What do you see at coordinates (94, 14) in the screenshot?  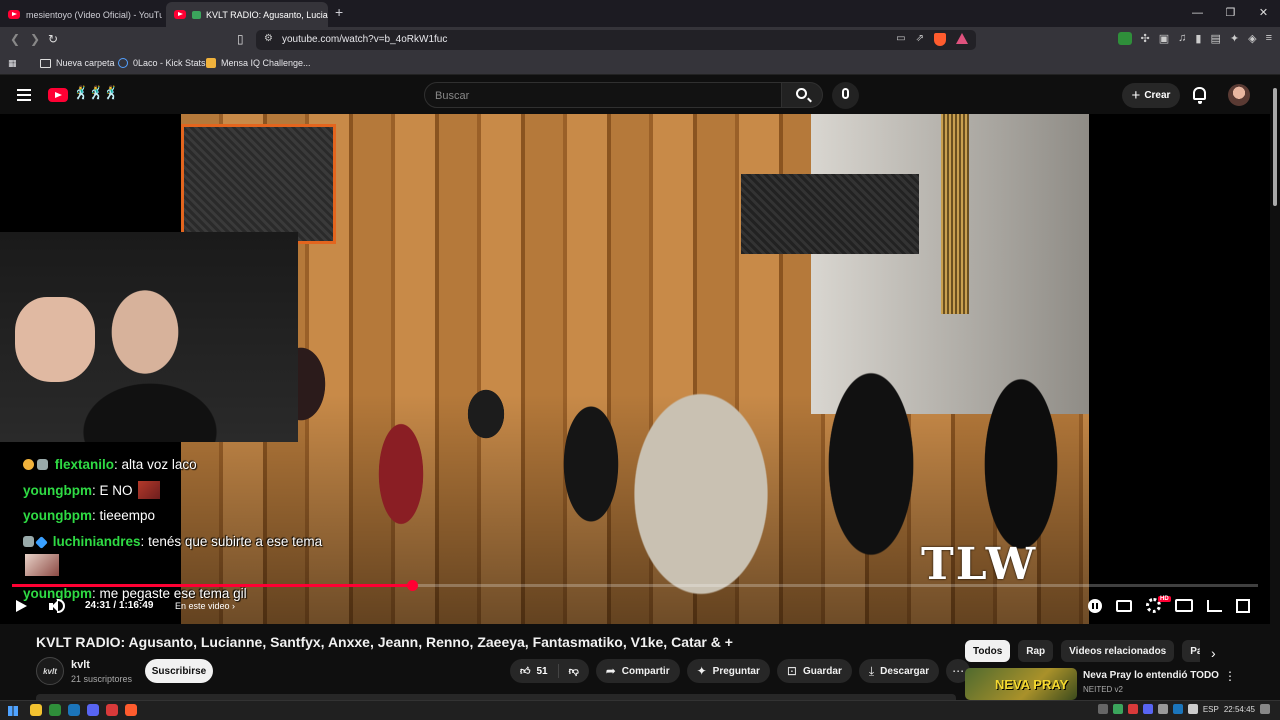 I see `tab-title: mesientoyo (Video Oficial) - YouTube` at bounding box center [94, 14].